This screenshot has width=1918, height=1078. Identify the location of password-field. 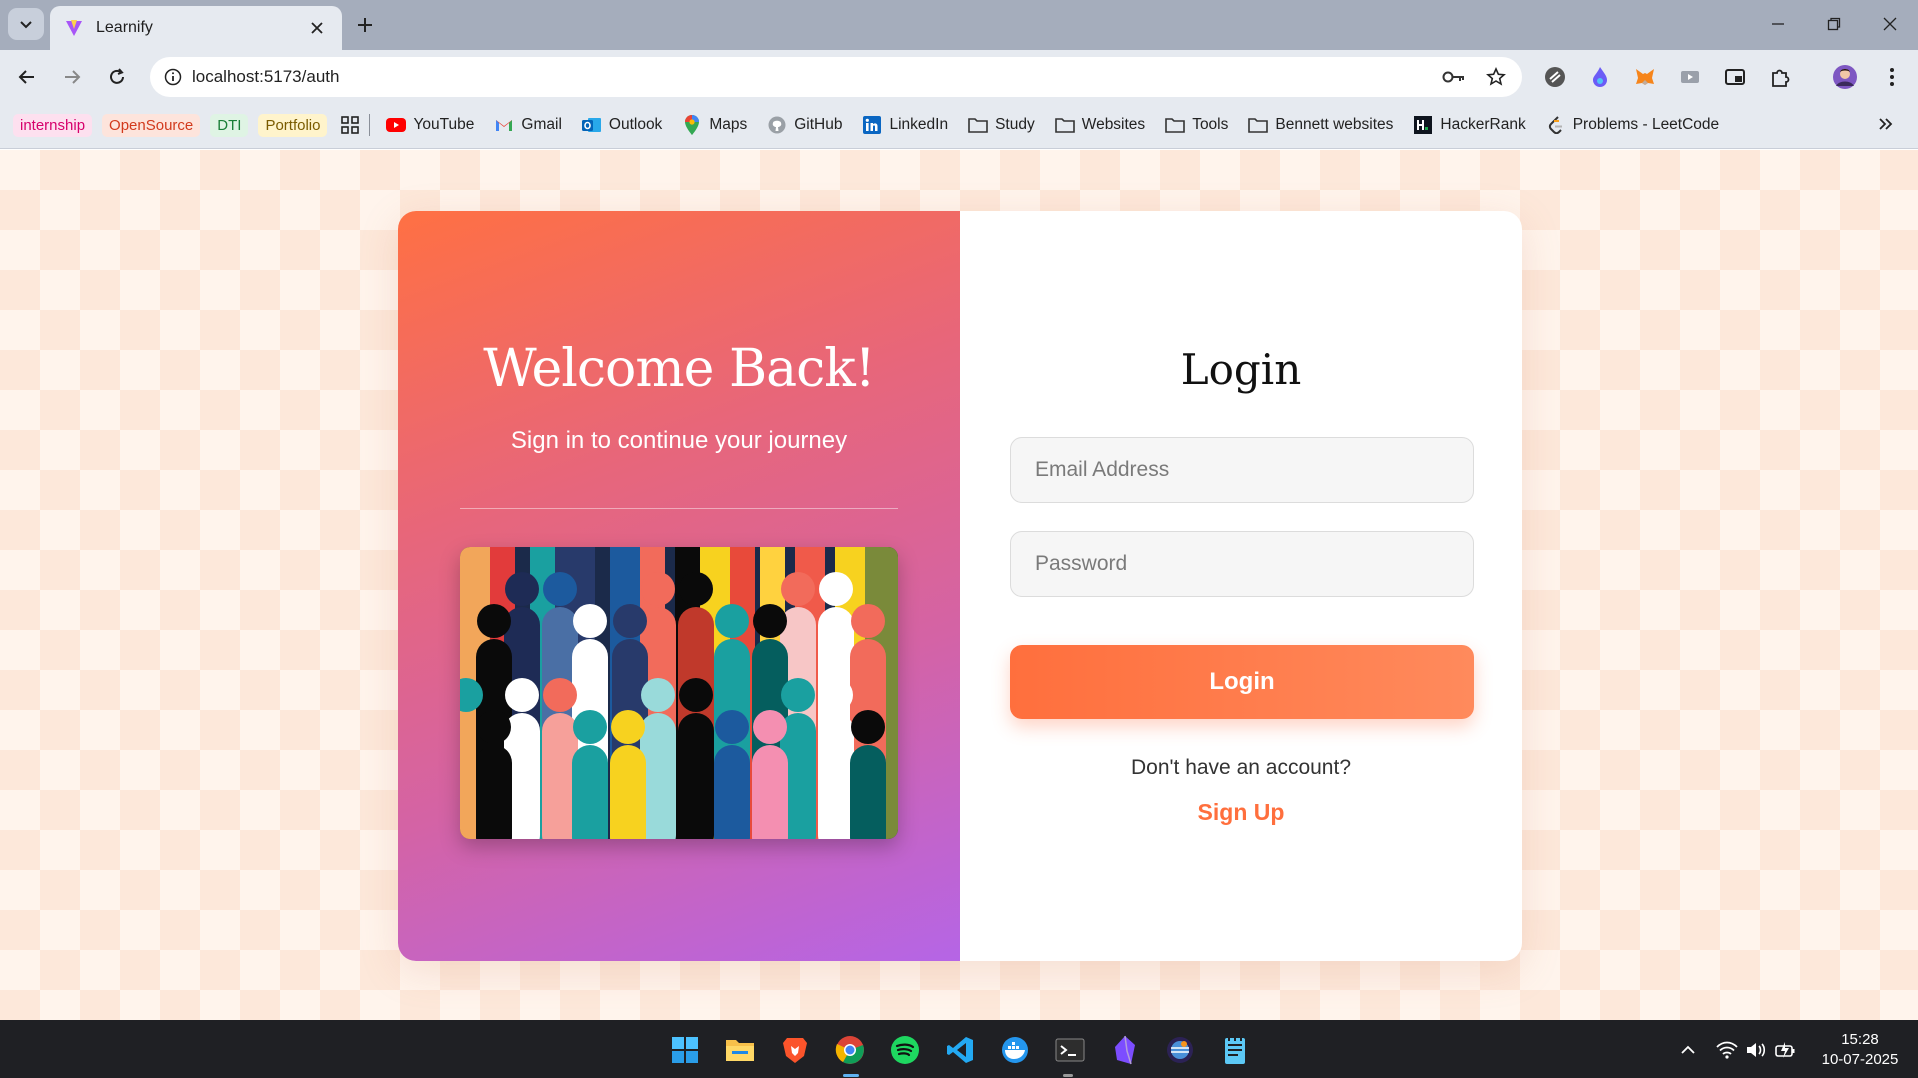
(1242, 564).